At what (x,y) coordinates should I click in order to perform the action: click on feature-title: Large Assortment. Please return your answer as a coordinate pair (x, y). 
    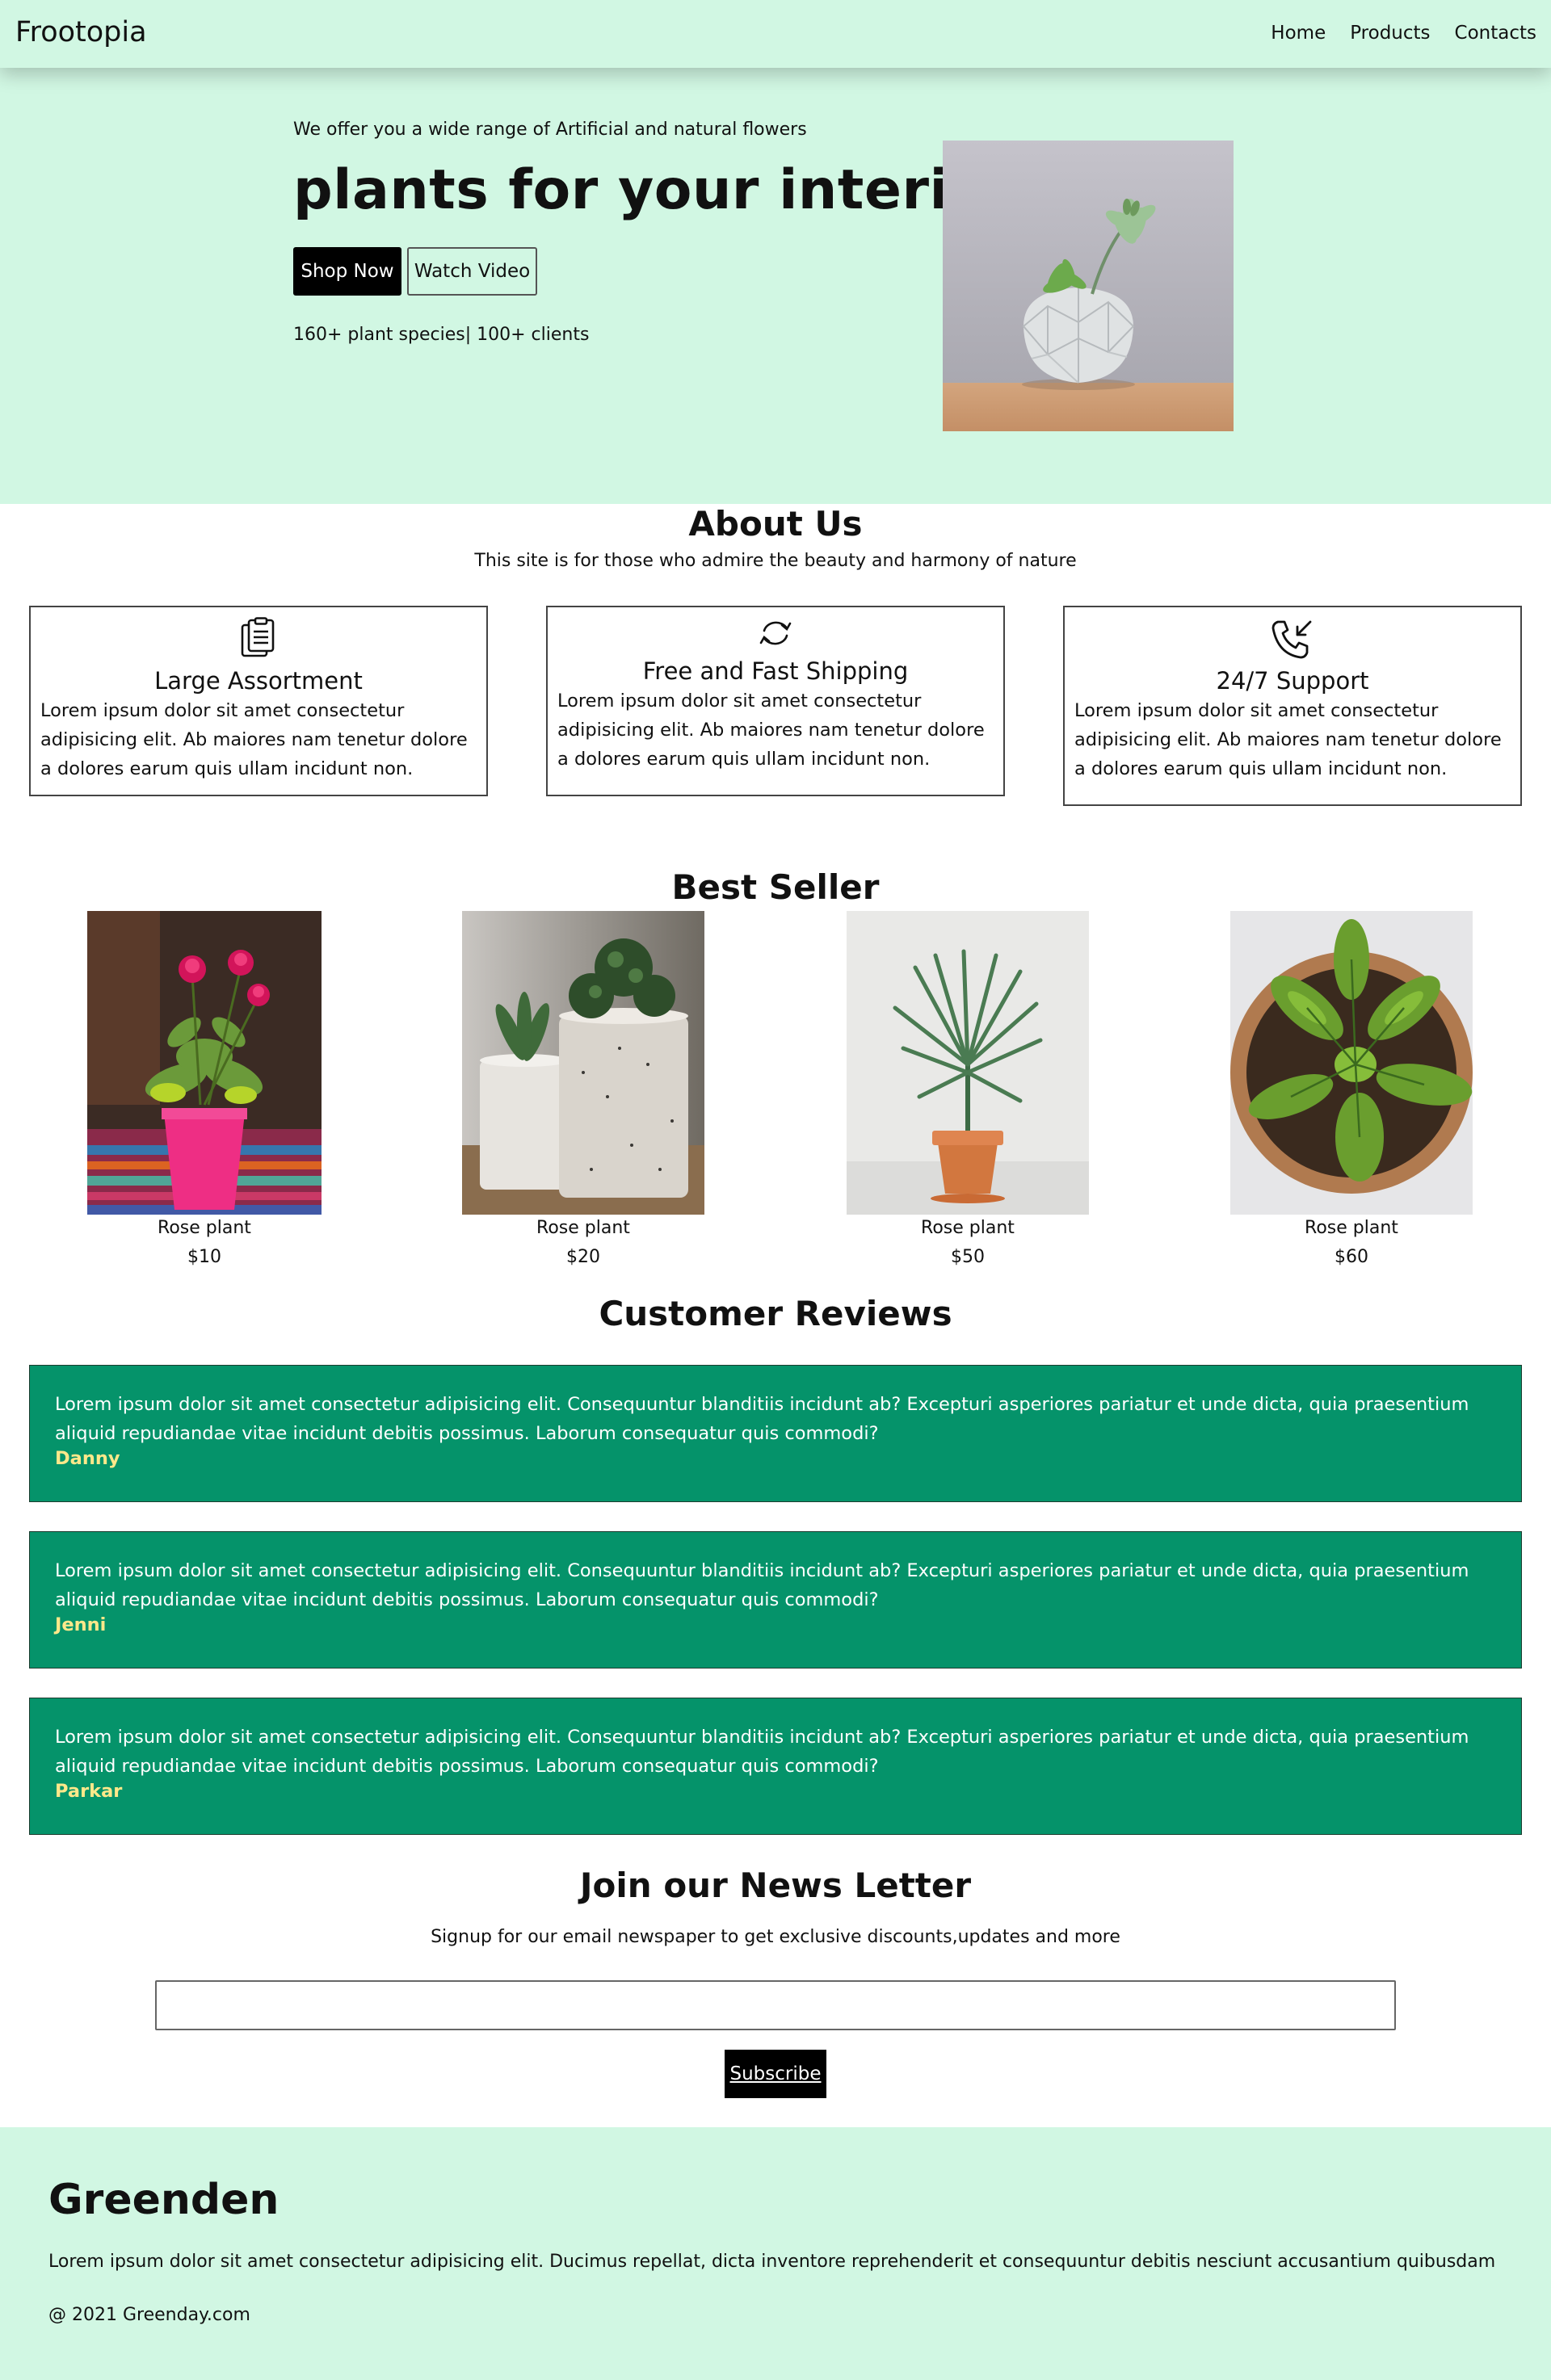
    Looking at the image, I should click on (258, 681).